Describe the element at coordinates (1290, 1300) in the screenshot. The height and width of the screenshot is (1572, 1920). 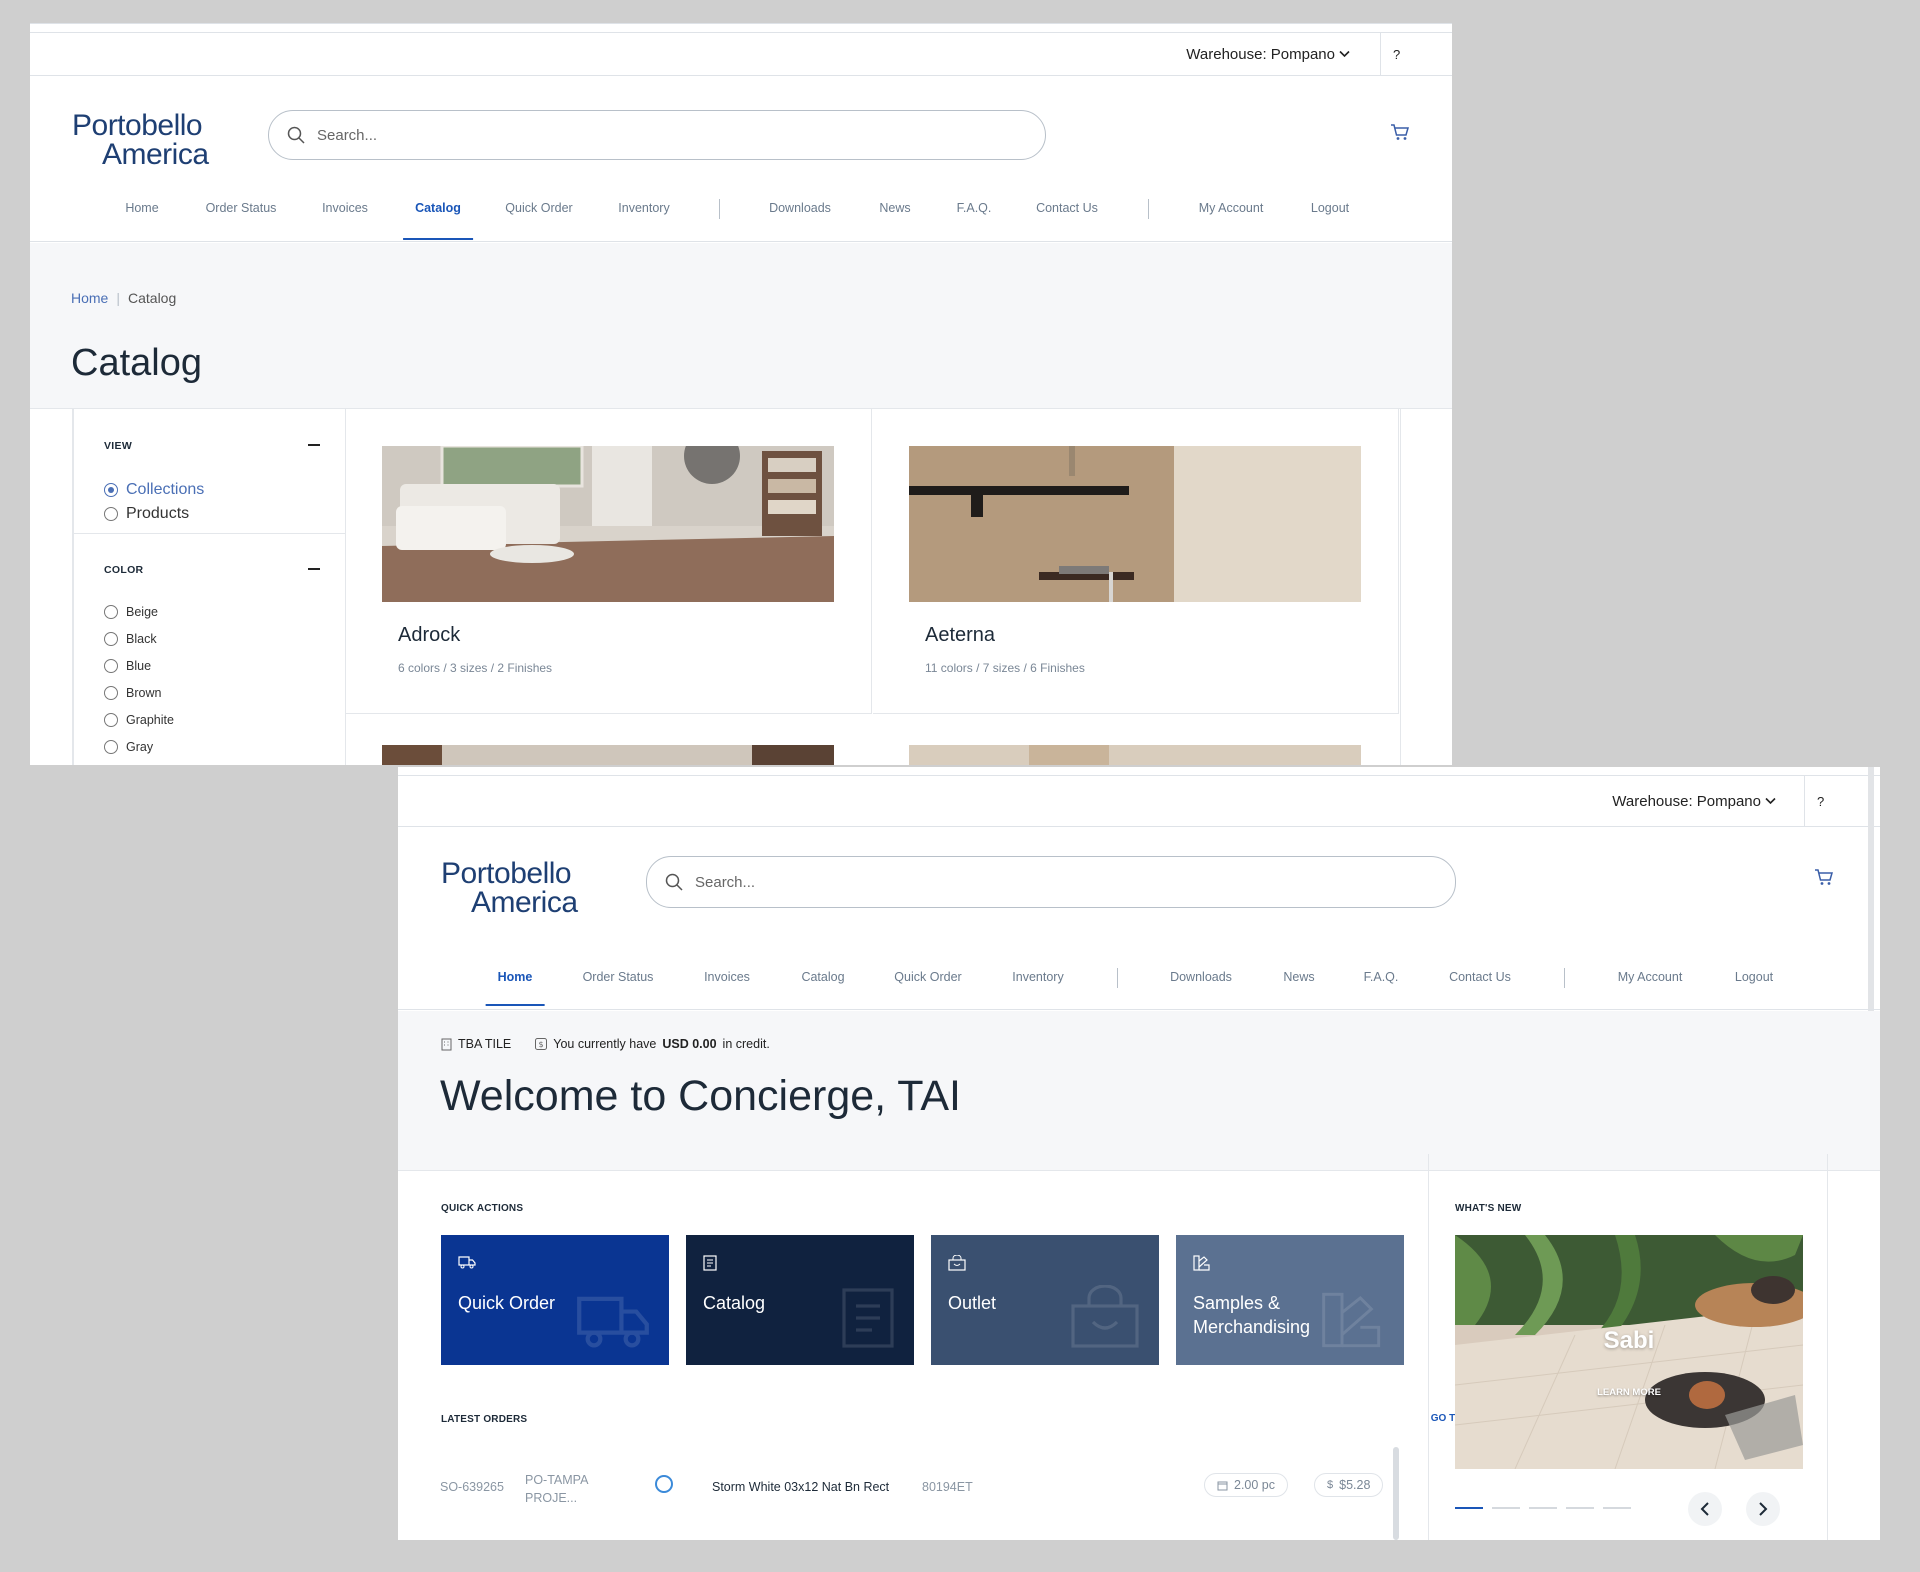
I see `samples-merchandising-tile: Samples & Merchandising` at that location.